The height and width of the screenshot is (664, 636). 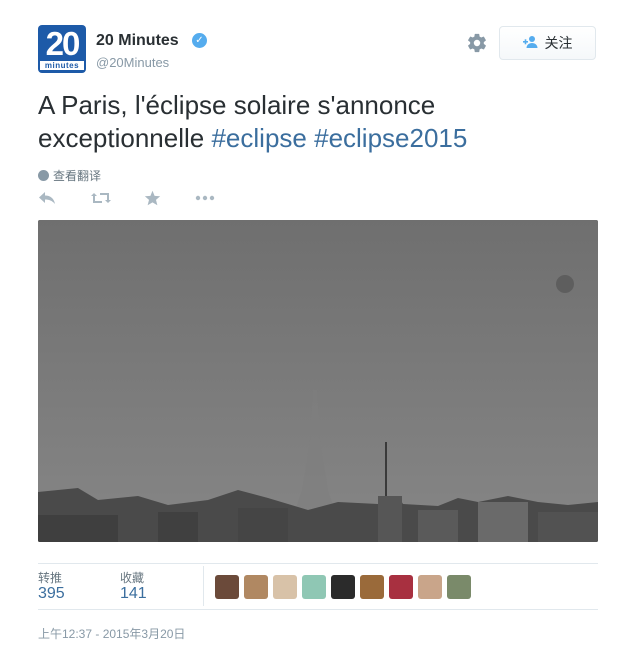 What do you see at coordinates (77, 176) in the screenshot?
I see `translate-label: 查看翻译` at bounding box center [77, 176].